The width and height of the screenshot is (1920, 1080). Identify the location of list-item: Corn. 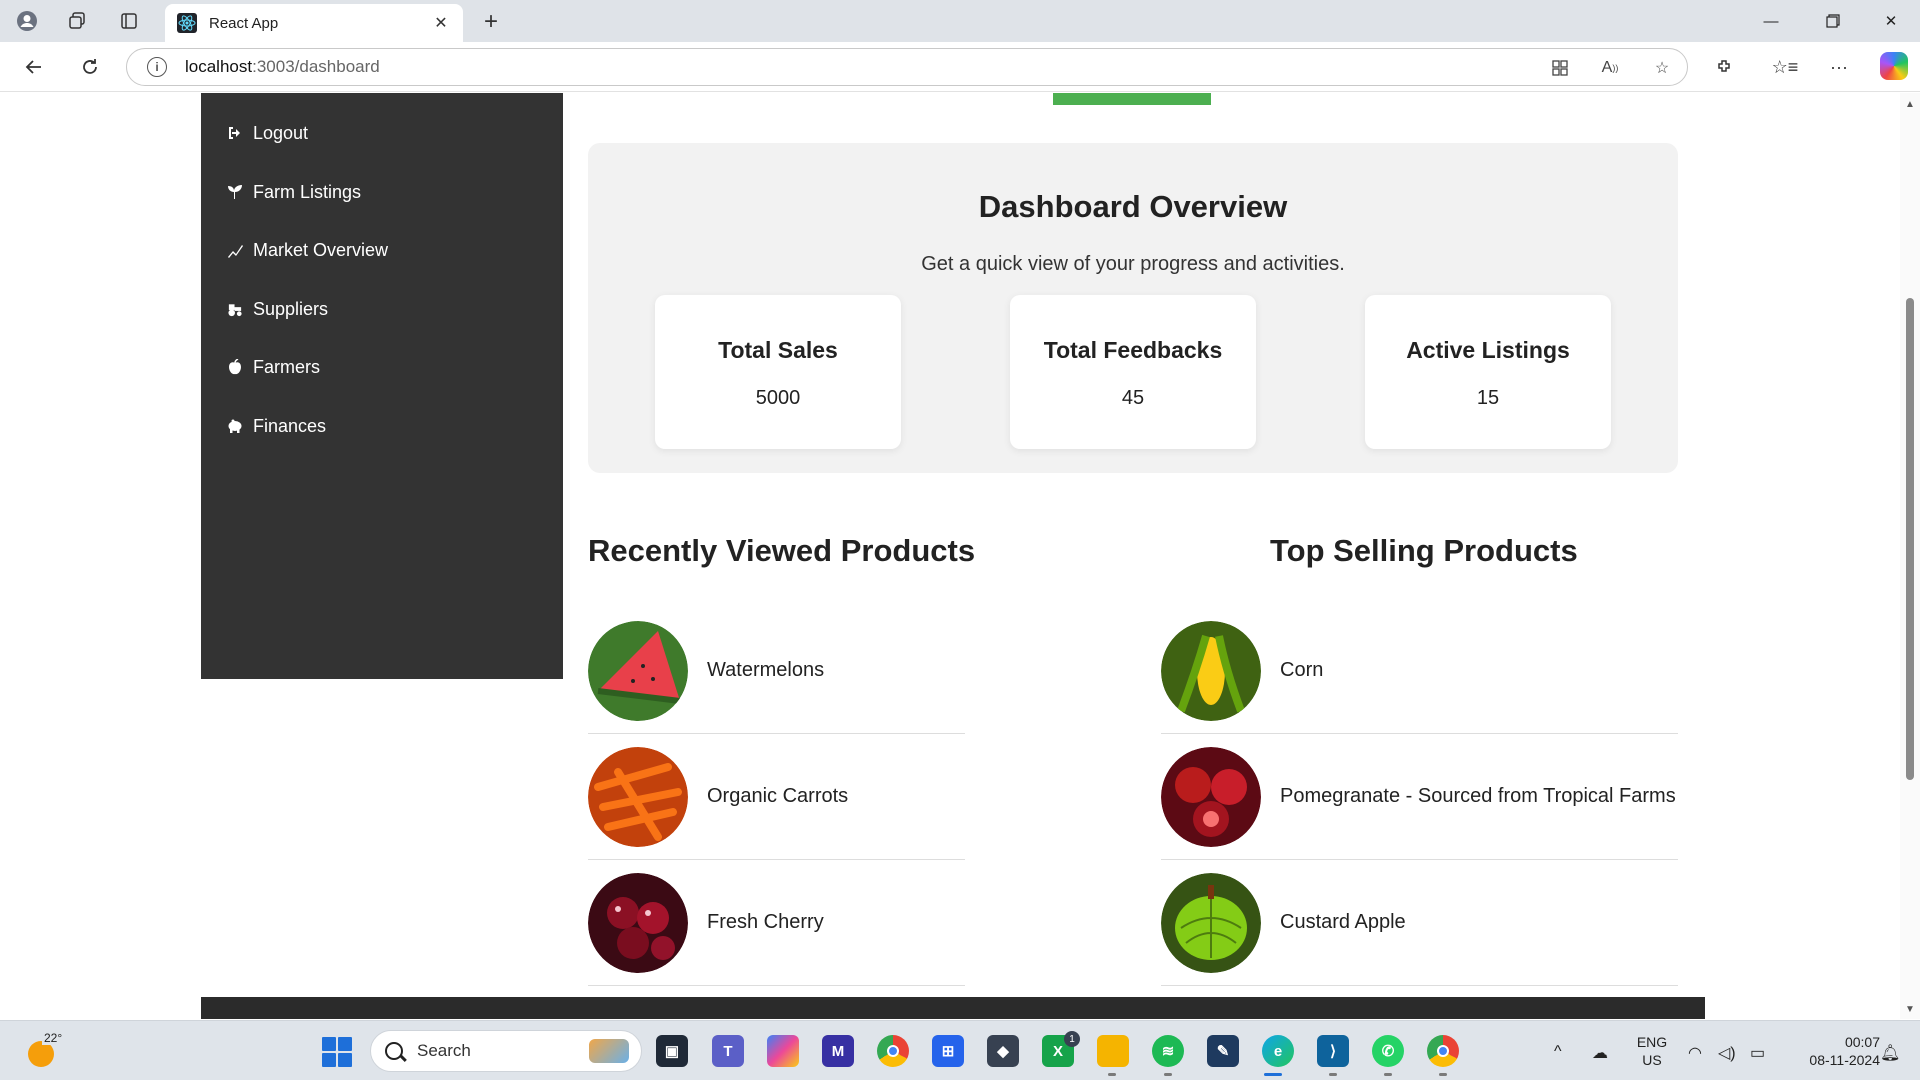
(1419, 671).